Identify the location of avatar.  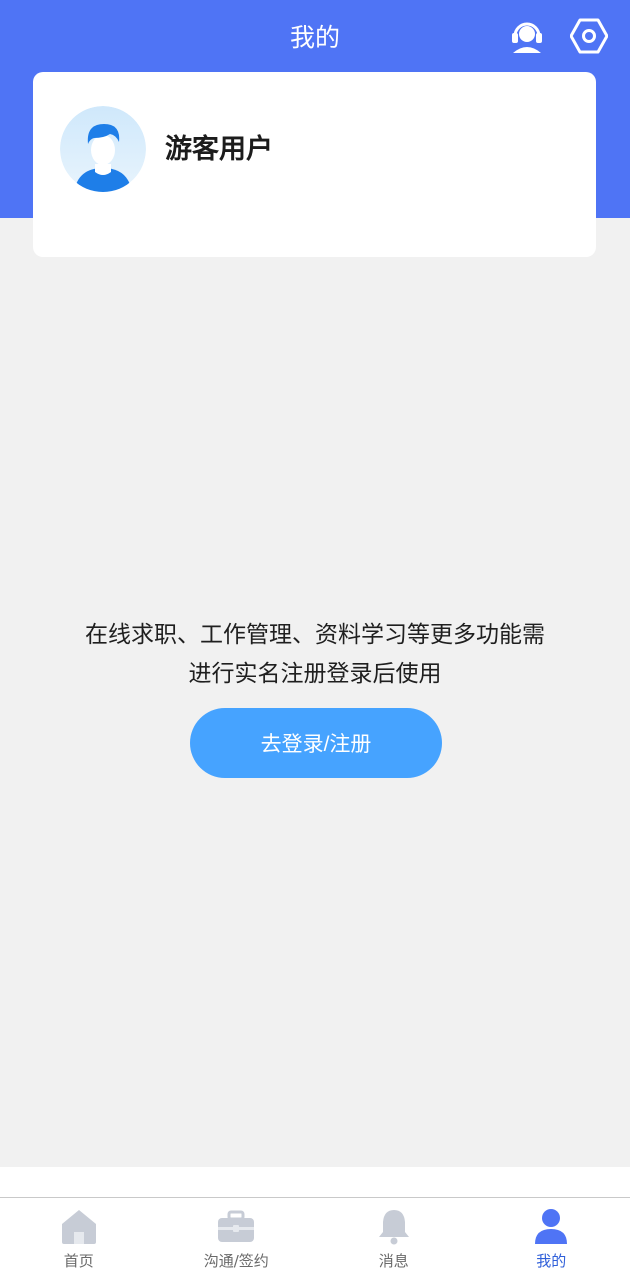
(103, 149).